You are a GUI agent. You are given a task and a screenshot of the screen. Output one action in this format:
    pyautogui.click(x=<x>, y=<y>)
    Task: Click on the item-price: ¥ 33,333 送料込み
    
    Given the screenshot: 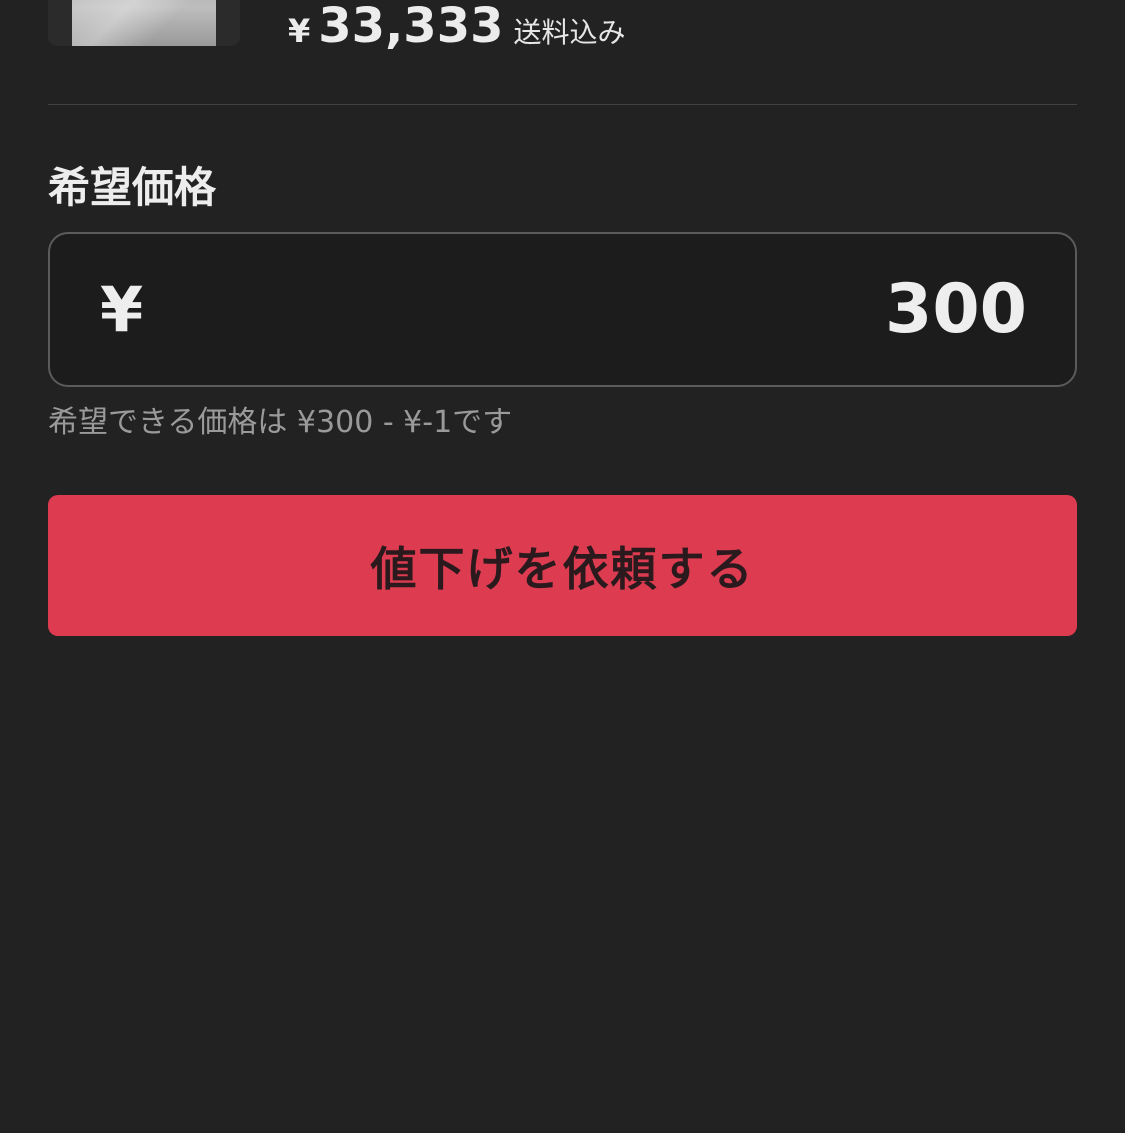 What is the action you would take?
    pyautogui.click(x=457, y=27)
    